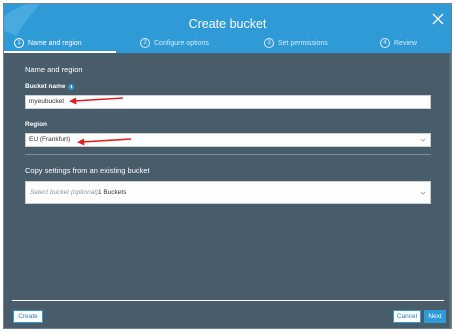 Image resolution: width=455 pixels, height=332 pixels. What do you see at coordinates (228, 300) in the screenshot?
I see `footer-divider` at bounding box center [228, 300].